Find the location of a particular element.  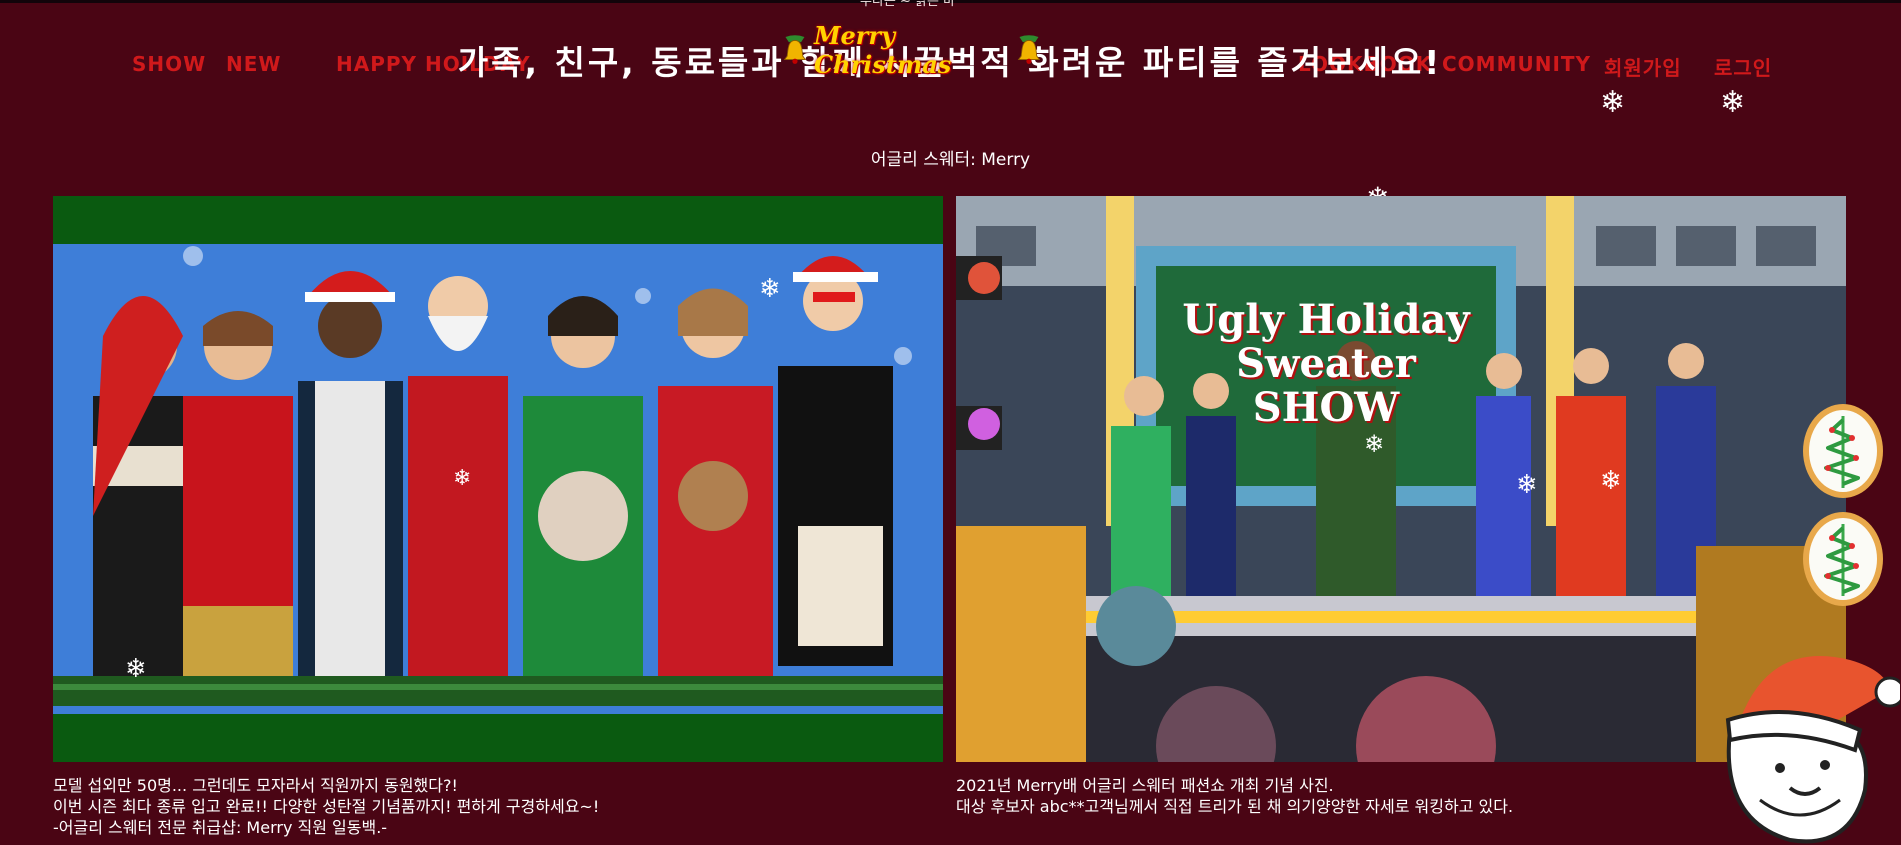

nav-item-login: 로그인 is located at coordinates (1743, 66).